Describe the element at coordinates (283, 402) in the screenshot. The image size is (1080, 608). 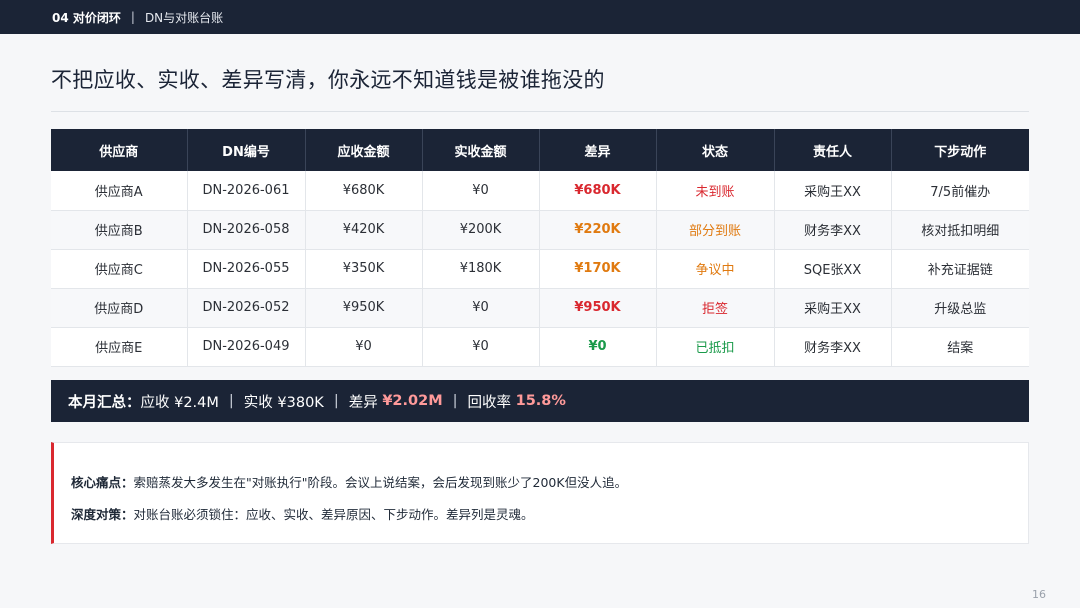
I see `summary-received: 实收 ¥380K` at that location.